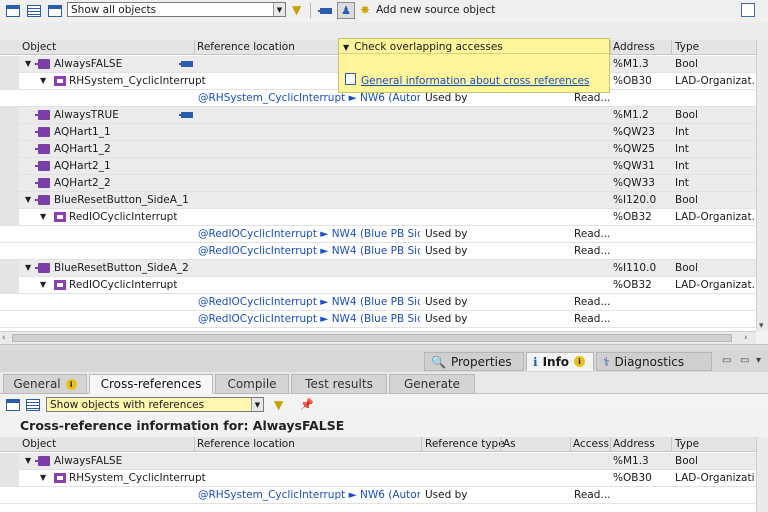 The height and width of the screenshot is (512, 768). I want to click on grid-horizontal-scrollbar: ‹ ›, so click(378, 337).